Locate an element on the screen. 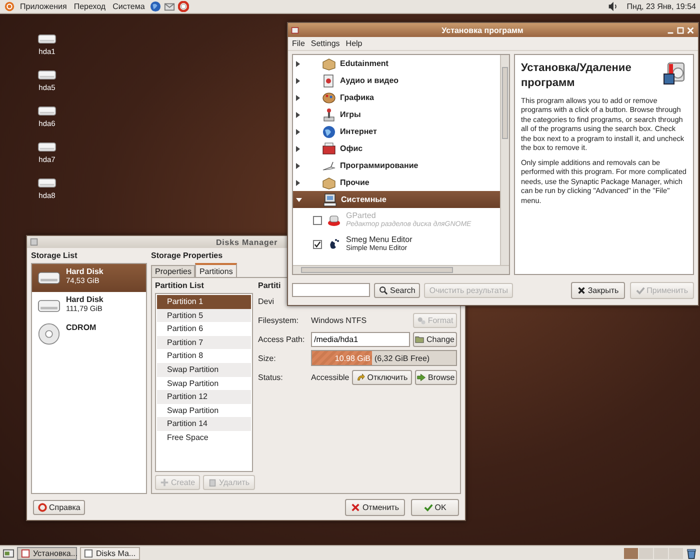 The width and height of the screenshot is (700, 560). category-row: Интернет is located at coordinates (396, 131).